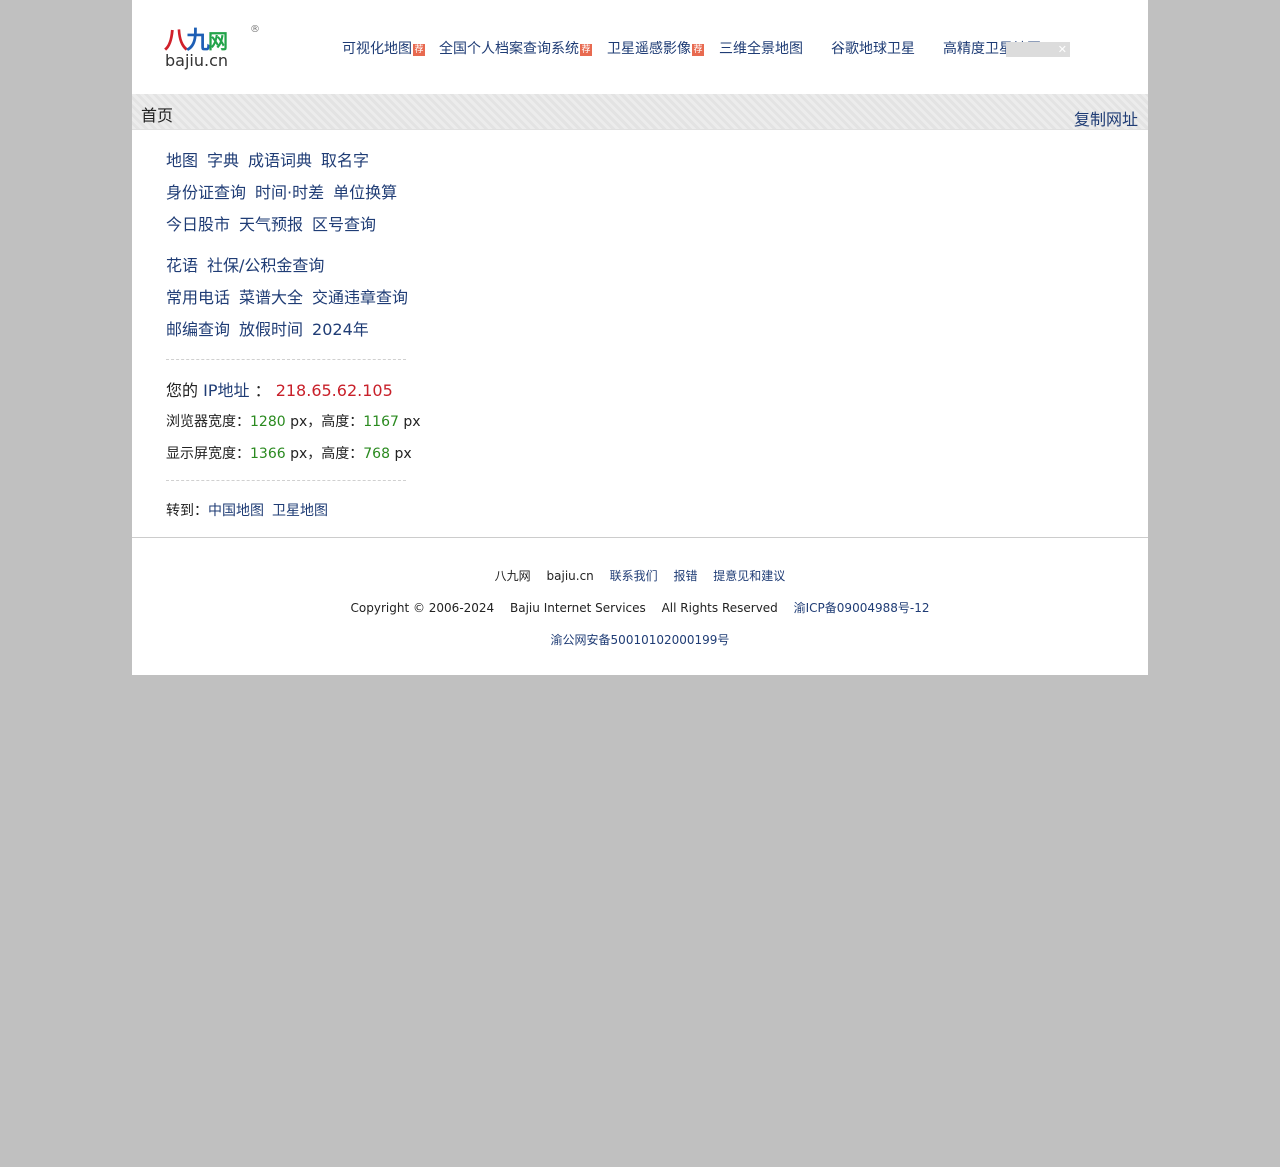  I want to click on ip-value: 218.65.62.105, so click(334, 390).